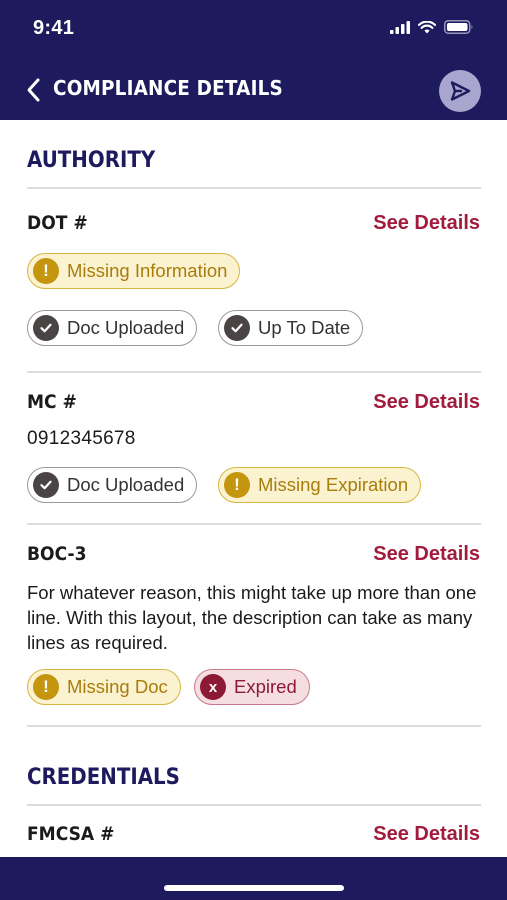 The width and height of the screenshot is (507, 900). What do you see at coordinates (458, 27) in the screenshot?
I see `battery-icon` at bounding box center [458, 27].